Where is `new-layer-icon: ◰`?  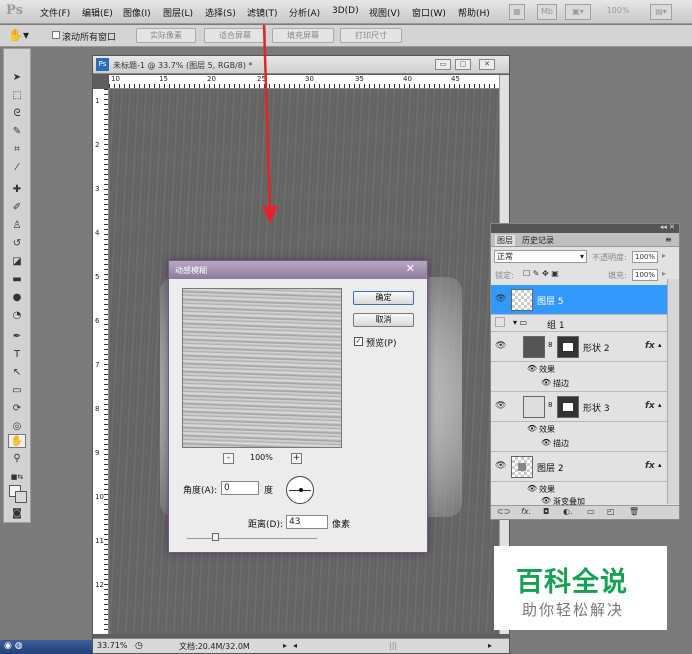 new-layer-icon: ◰ is located at coordinates (611, 511).